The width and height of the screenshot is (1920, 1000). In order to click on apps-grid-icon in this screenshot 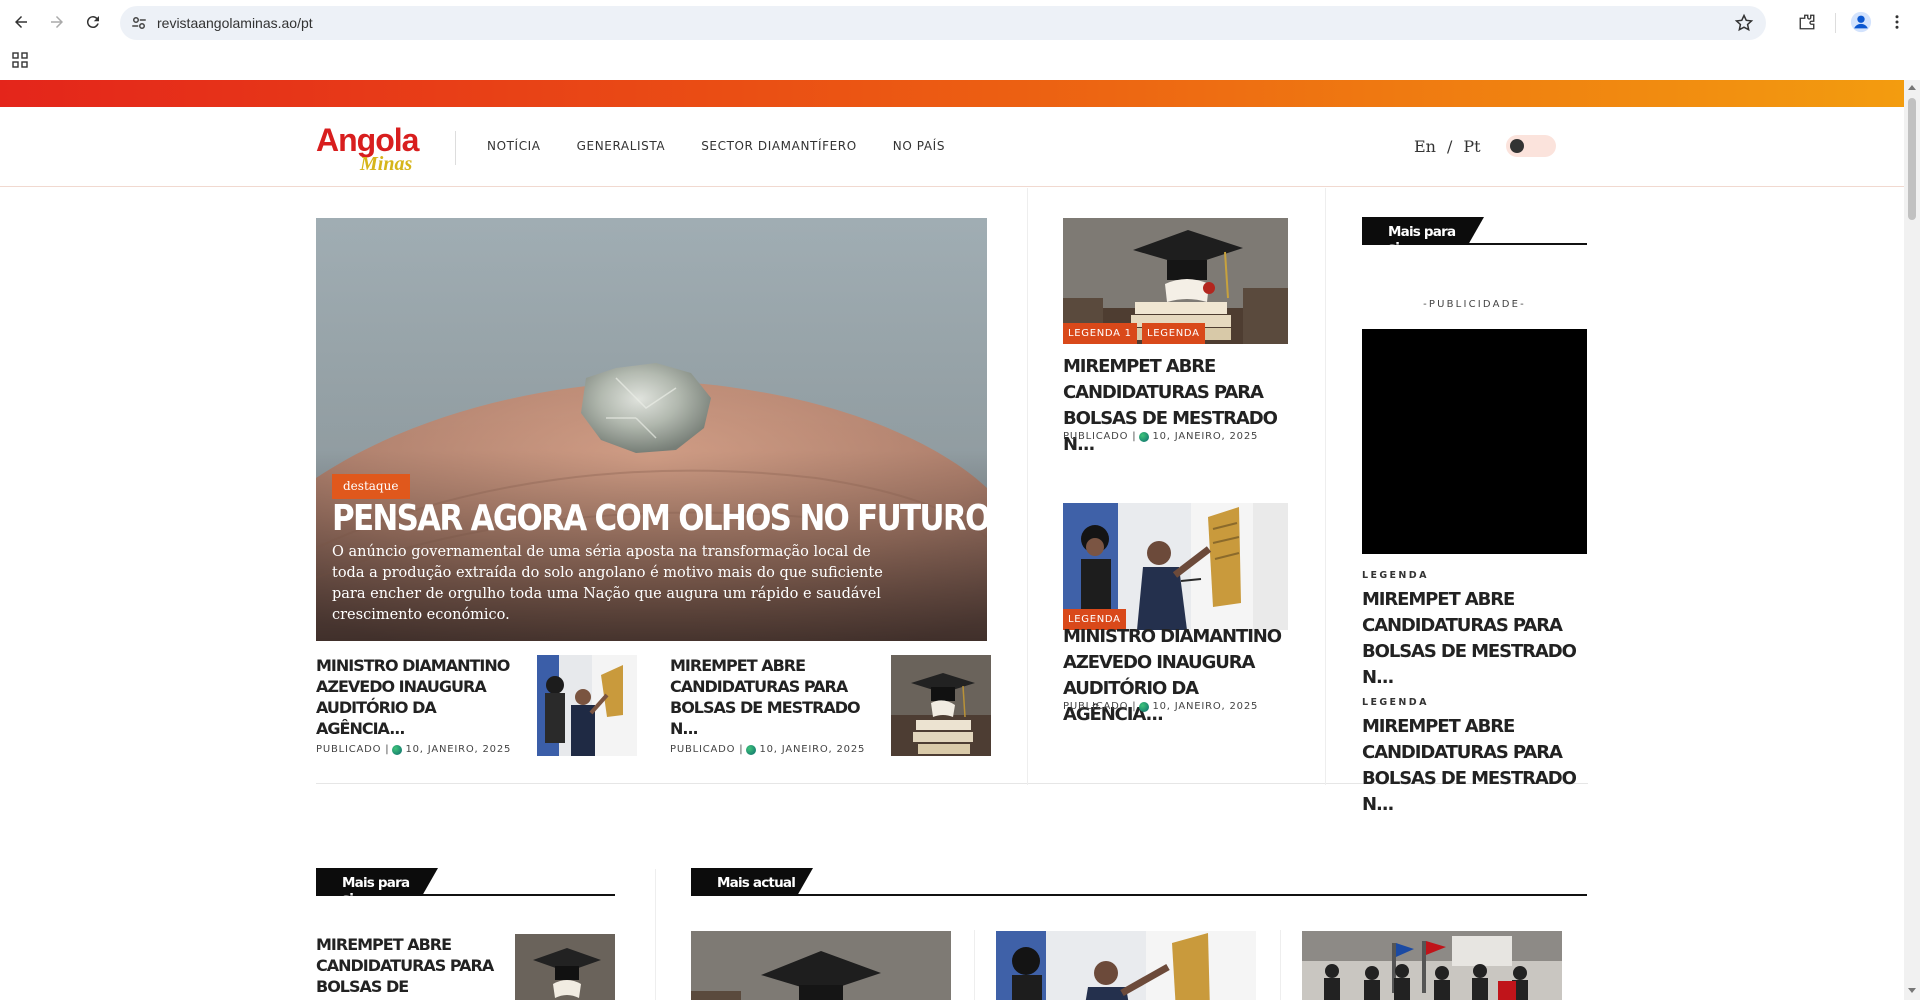, I will do `click(20, 60)`.